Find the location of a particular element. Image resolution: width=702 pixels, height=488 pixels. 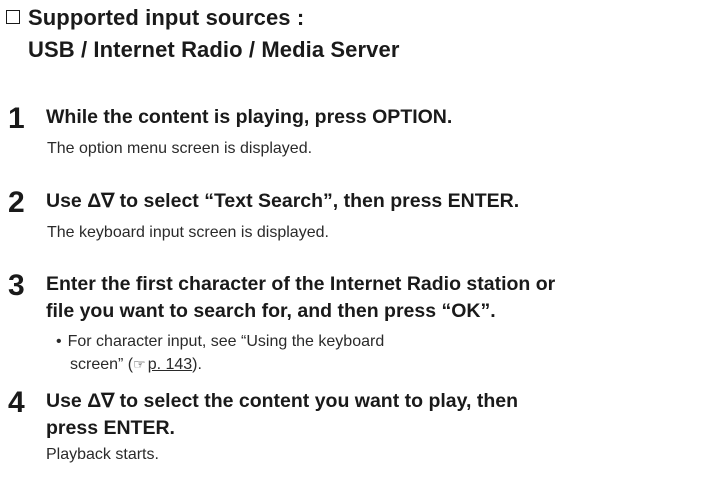

step-number: 3 is located at coordinates (16, 285).